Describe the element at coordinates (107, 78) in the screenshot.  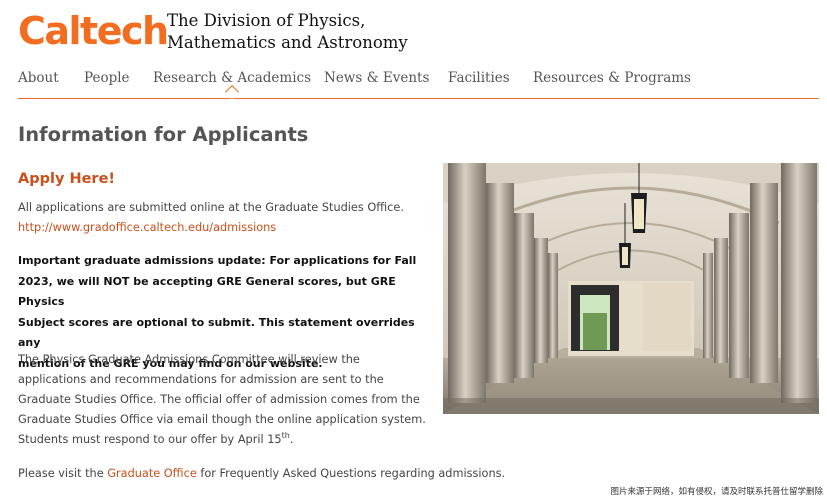
I see `nav-item-people: People` at that location.